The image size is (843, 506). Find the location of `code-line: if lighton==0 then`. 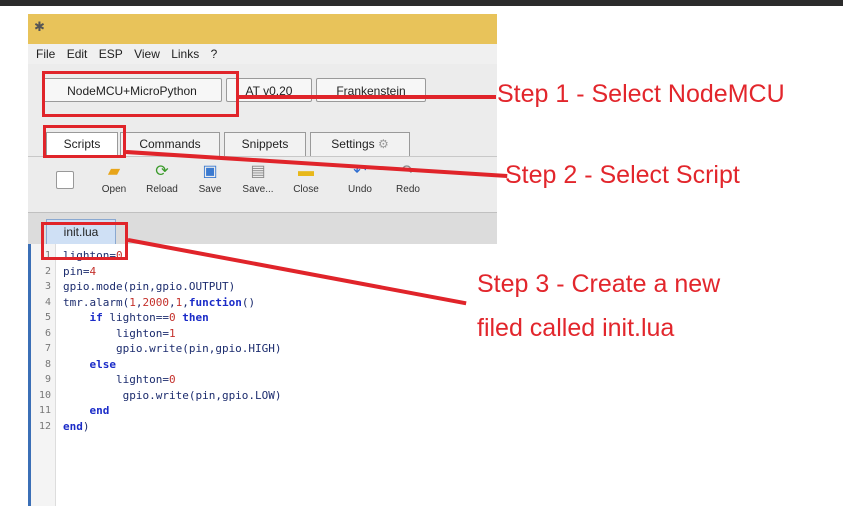

code-line: if lighton==0 then is located at coordinates (149, 317).